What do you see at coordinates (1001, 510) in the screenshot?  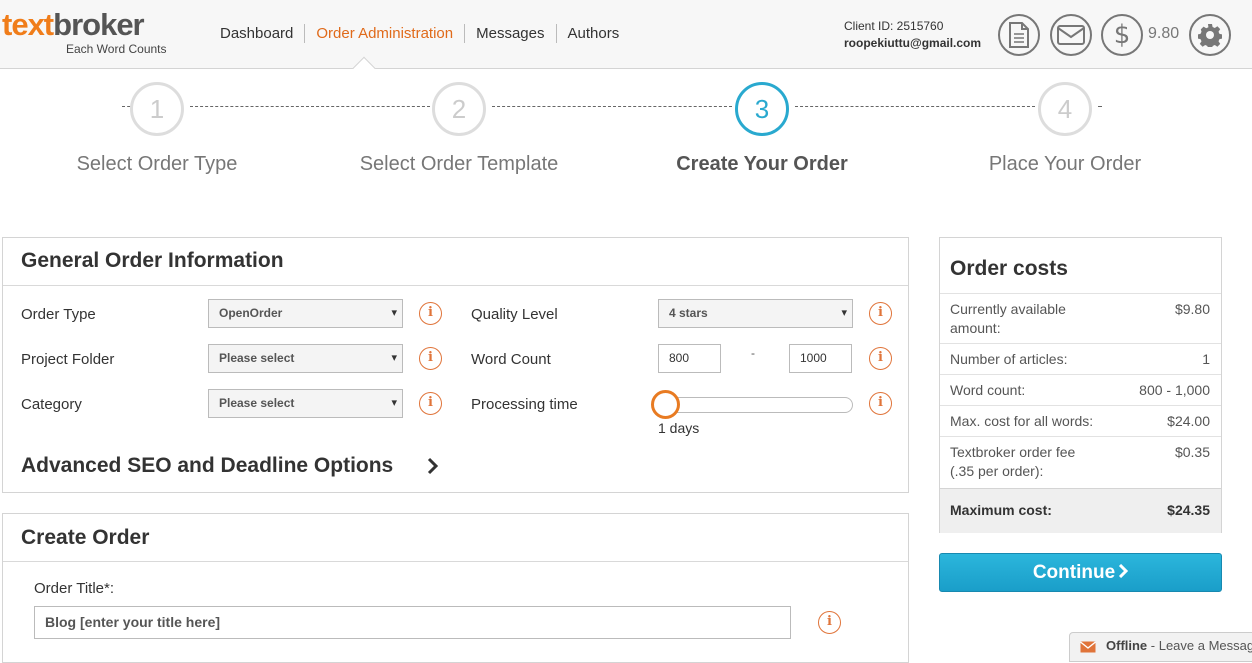 I see `cost-total-label: Maximum cost:` at bounding box center [1001, 510].